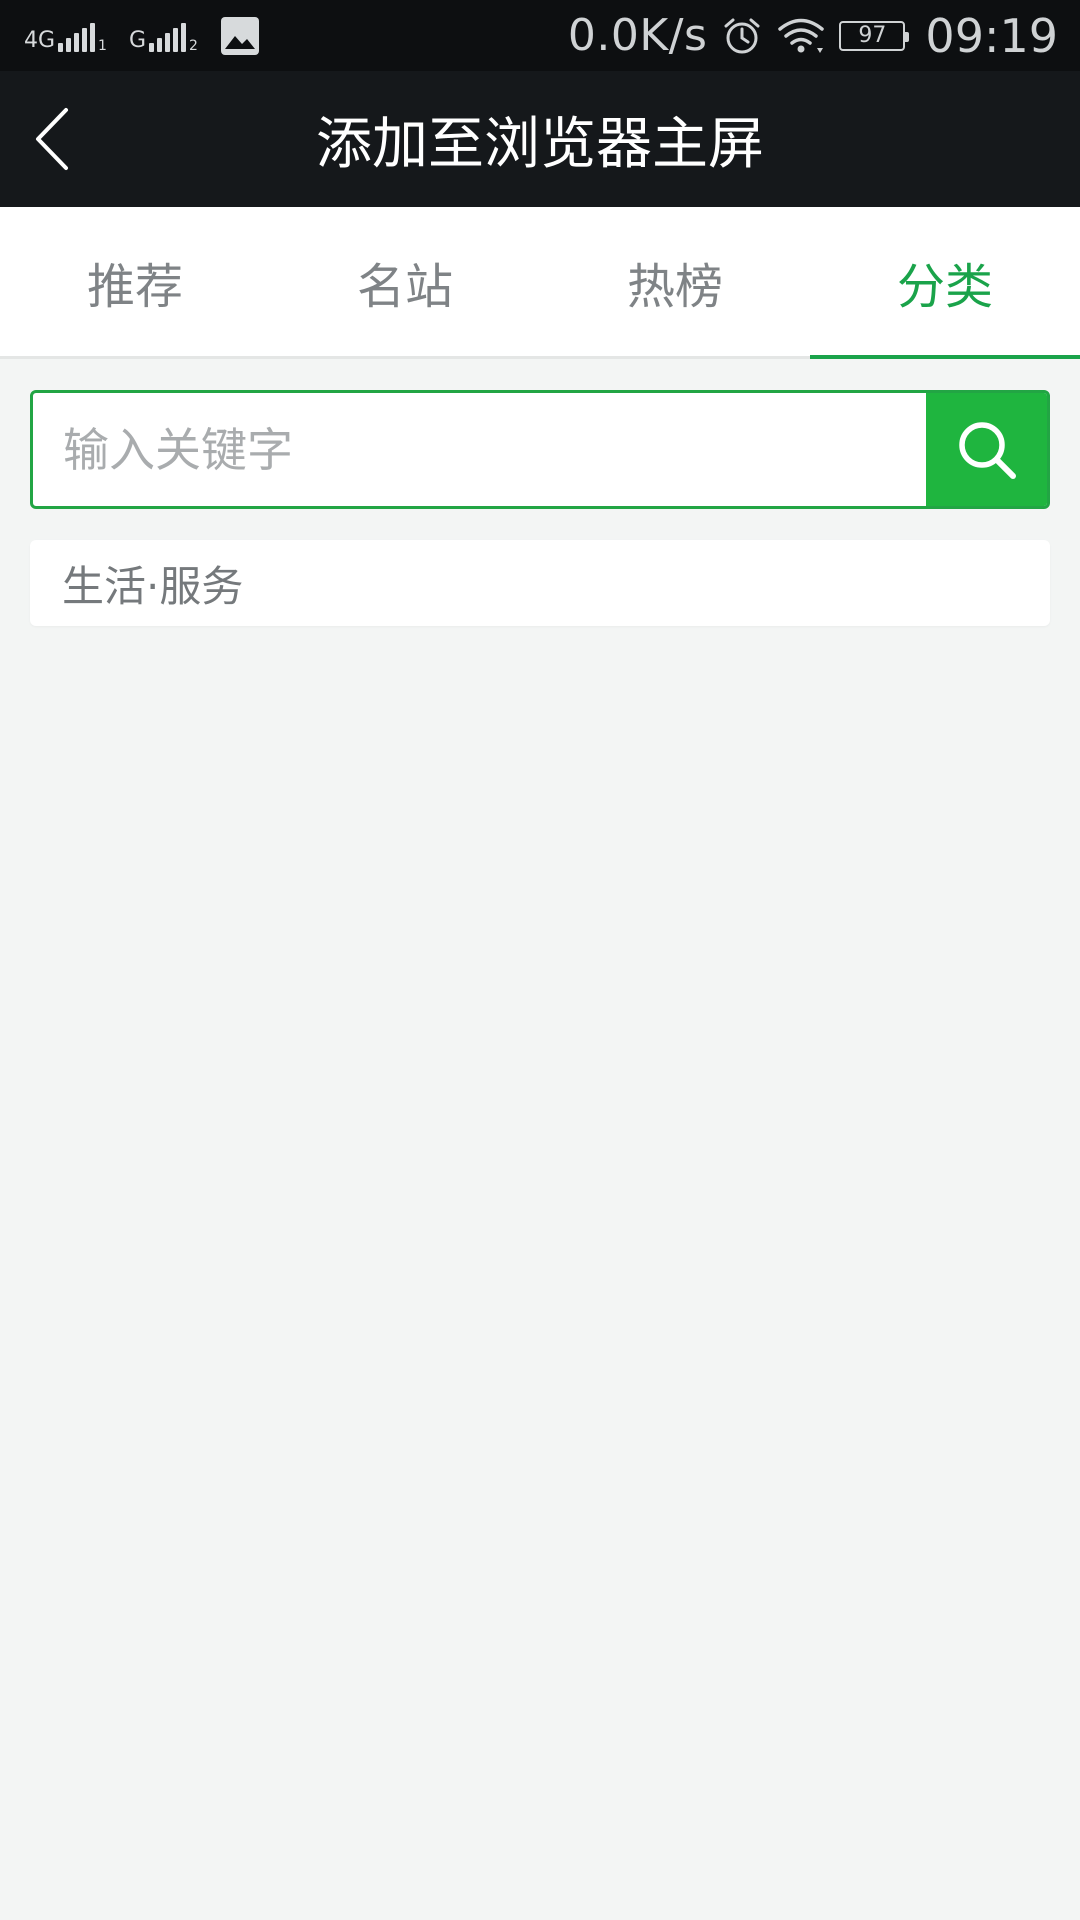  I want to click on category-item-life-service: 生活·服务, so click(540, 583).